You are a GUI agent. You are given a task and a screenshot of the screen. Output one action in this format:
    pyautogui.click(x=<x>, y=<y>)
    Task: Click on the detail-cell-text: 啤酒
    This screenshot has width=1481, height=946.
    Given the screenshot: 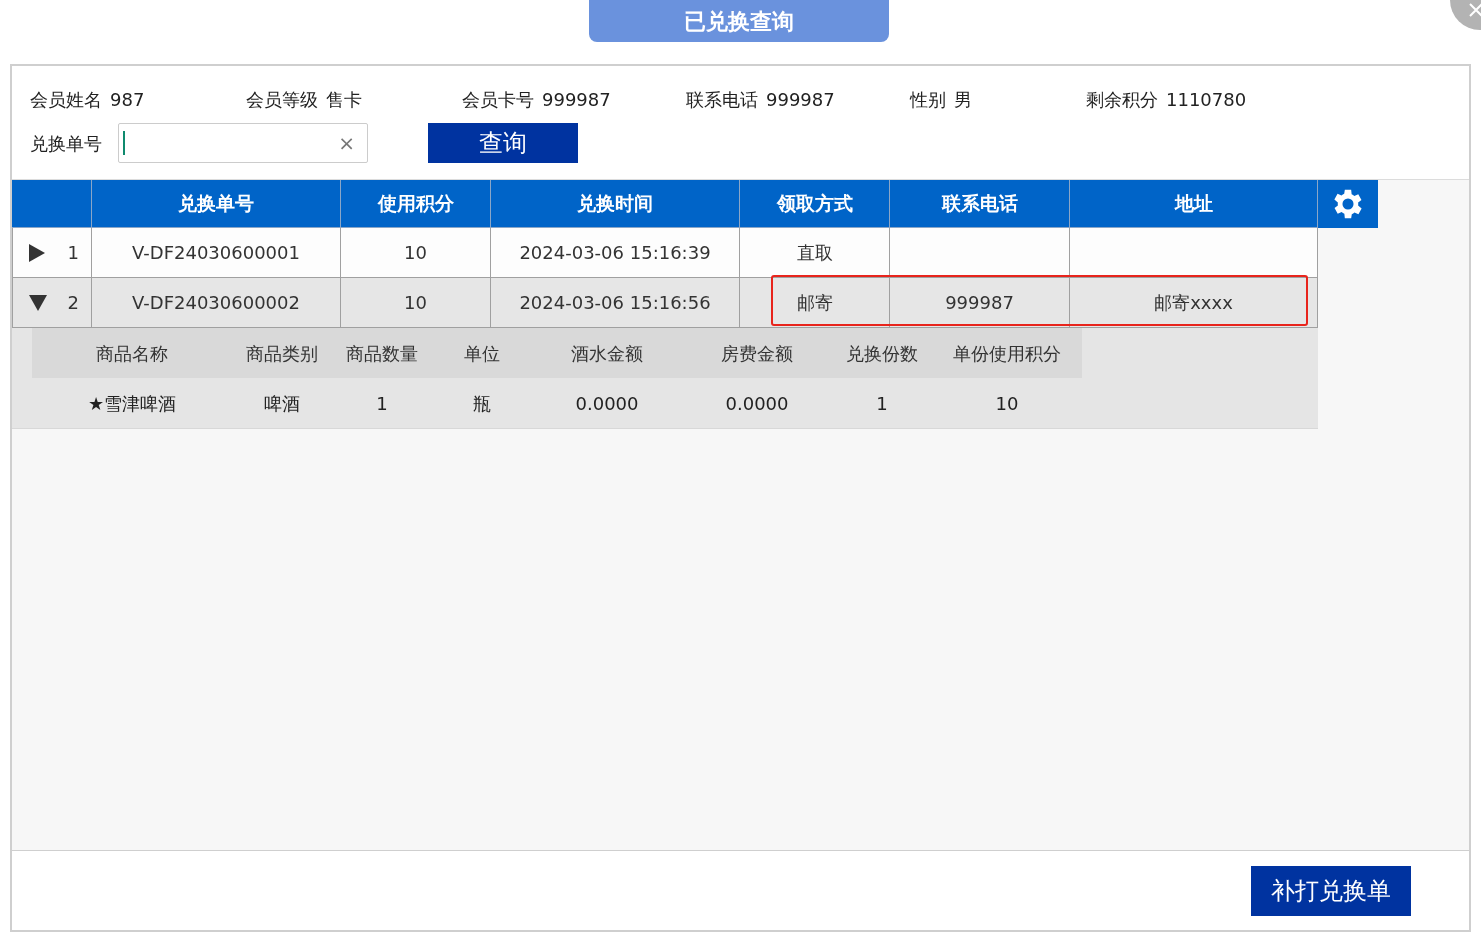 What is the action you would take?
    pyautogui.click(x=282, y=403)
    